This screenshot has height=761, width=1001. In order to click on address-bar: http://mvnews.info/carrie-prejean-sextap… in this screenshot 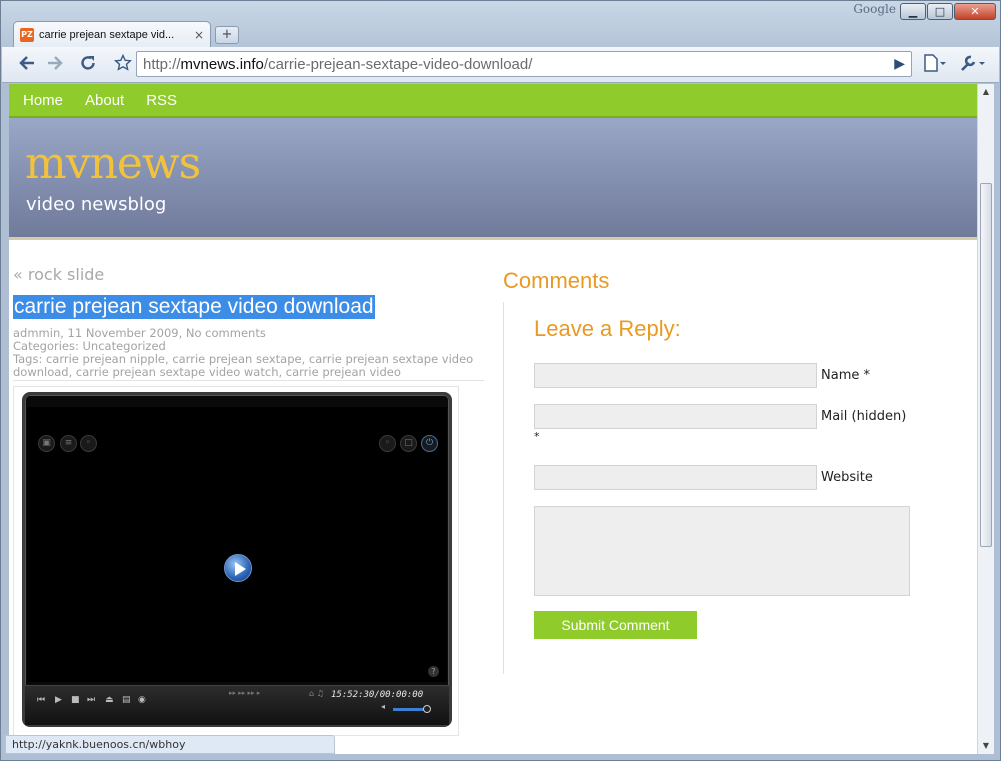, I will do `click(524, 64)`.